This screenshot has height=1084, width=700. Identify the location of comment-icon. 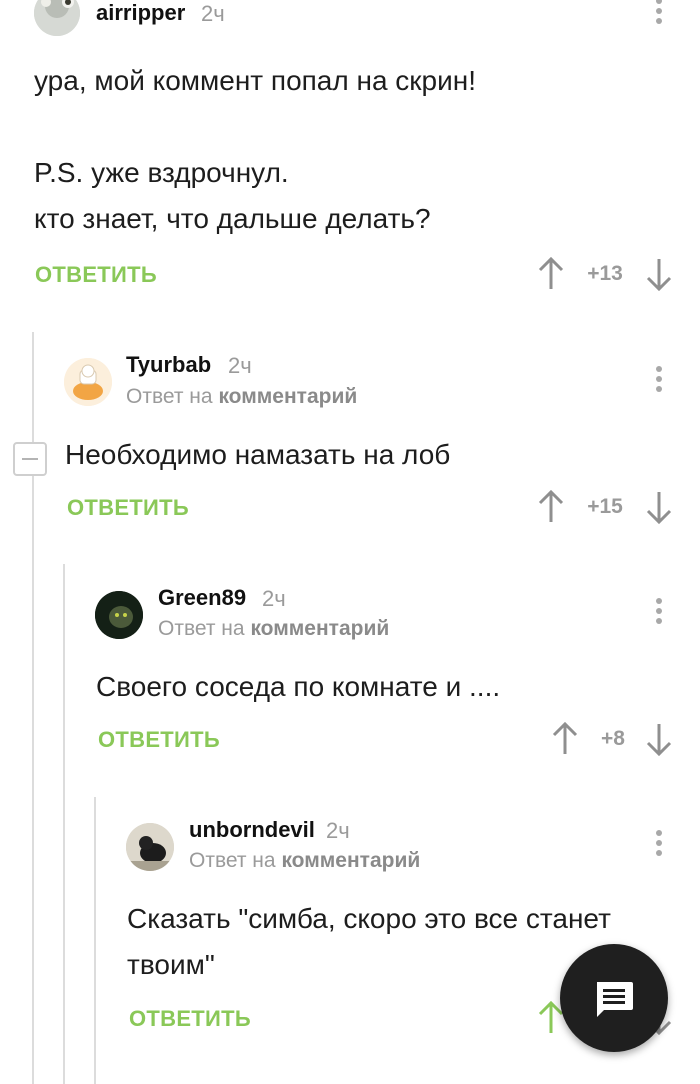
(615, 999).